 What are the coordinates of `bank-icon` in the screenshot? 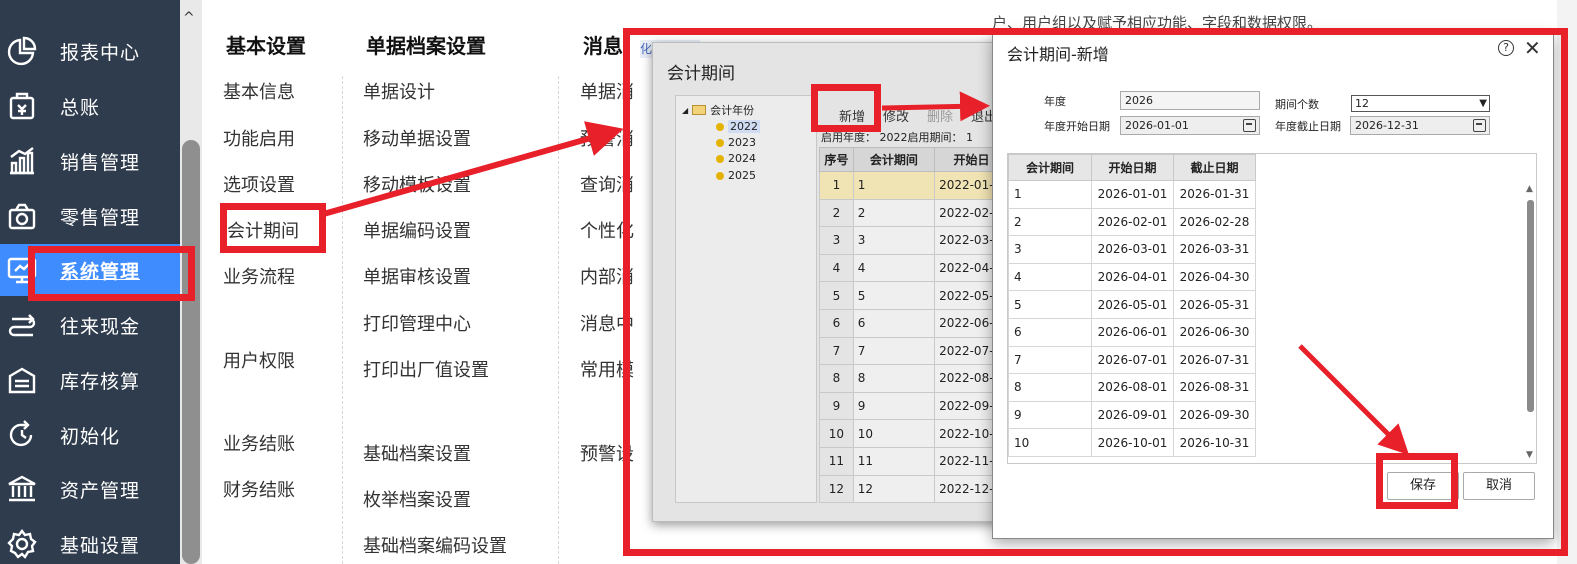 It's located at (22, 489).